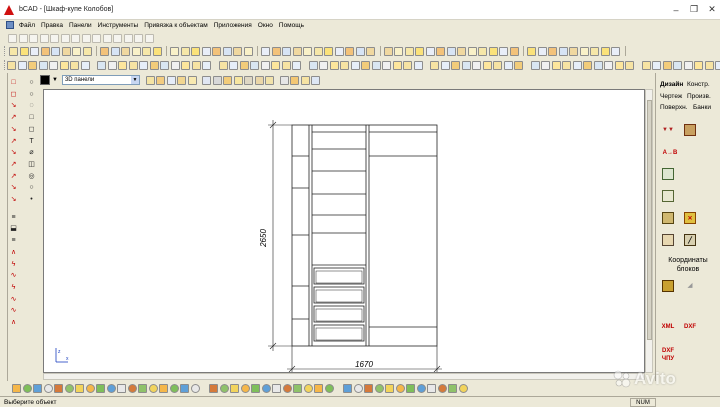  What do you see at coordinates (31, 187) in the screenshot?
I see `draw-tool-icon: ○` at bounding box center [31, 187].